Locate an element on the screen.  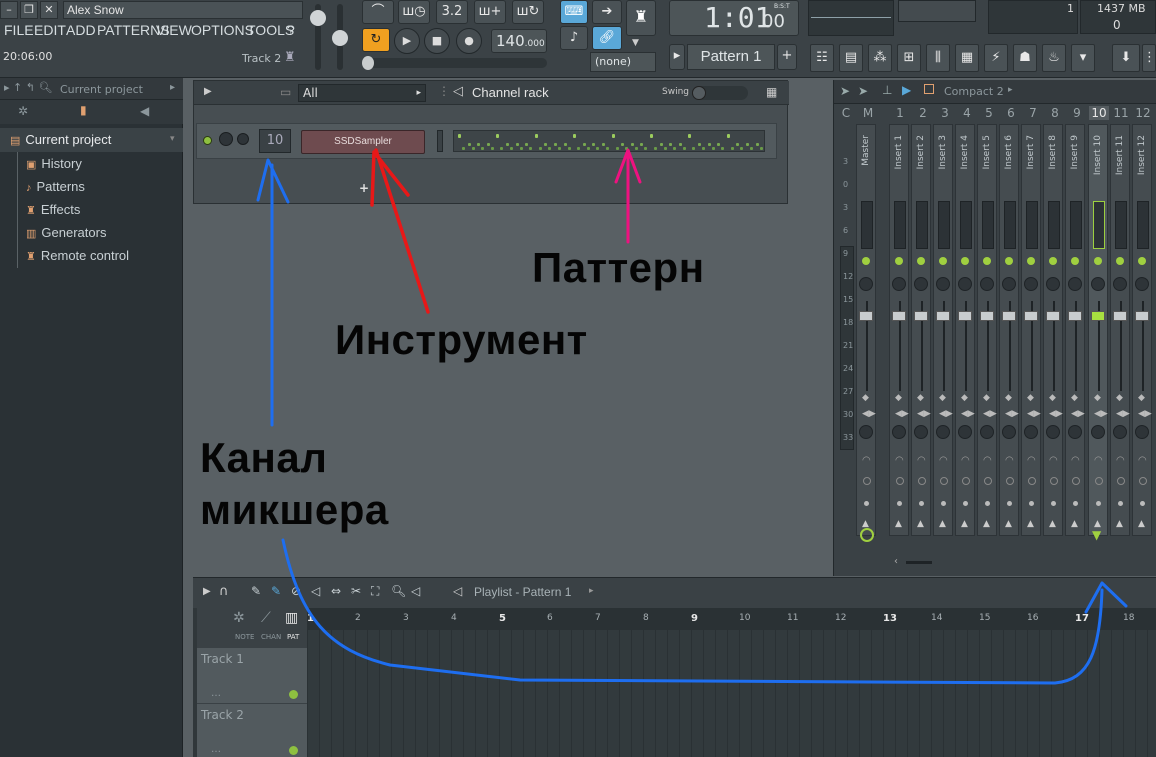
annotation-instrument: Инструмент is located at coordinates (461, 339).